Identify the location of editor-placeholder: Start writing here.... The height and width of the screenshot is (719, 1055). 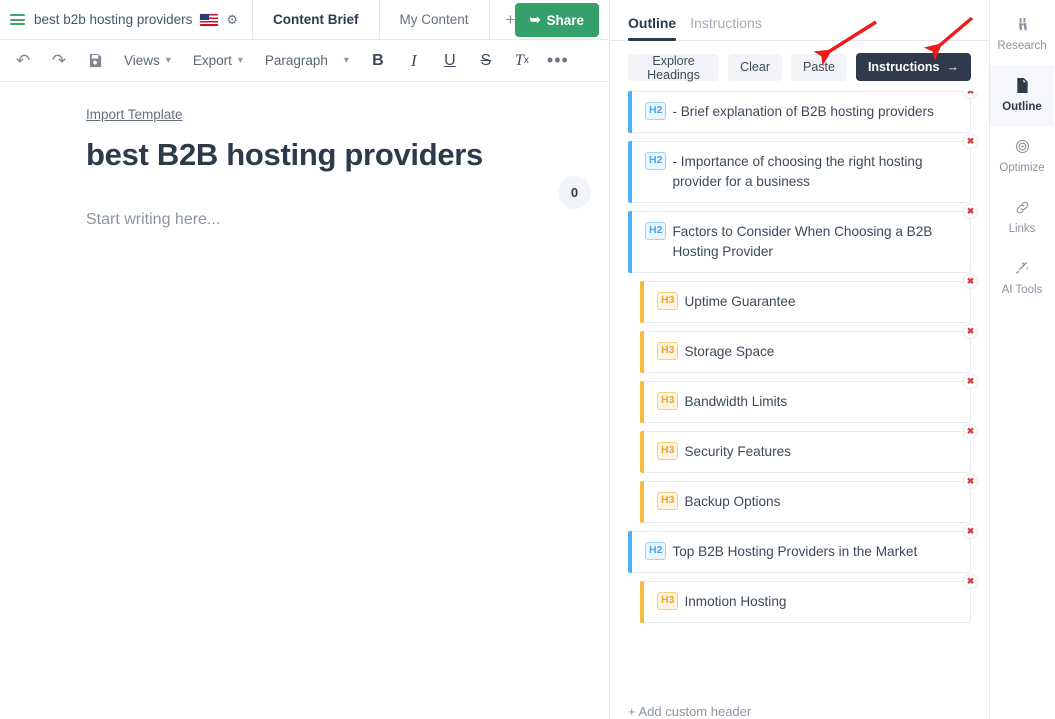
(312, 220).